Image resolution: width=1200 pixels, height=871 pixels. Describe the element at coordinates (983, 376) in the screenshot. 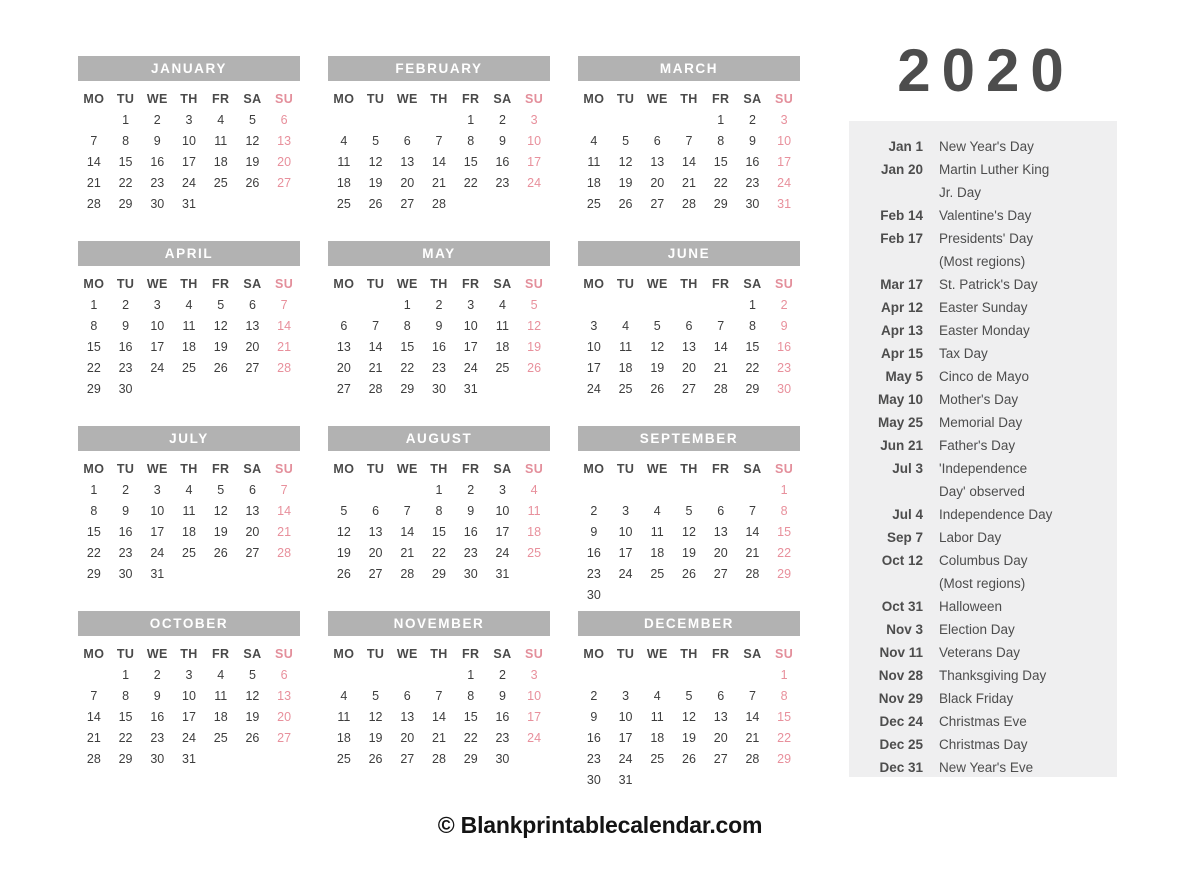

I see `holiday-list-item: May 5 Cinco de Mayo` at that location.